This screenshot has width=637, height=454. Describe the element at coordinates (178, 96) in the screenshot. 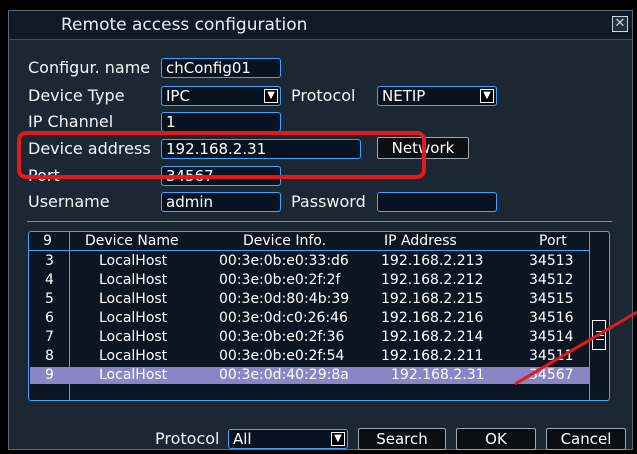

I see `device-type-value: IPC` at that location.